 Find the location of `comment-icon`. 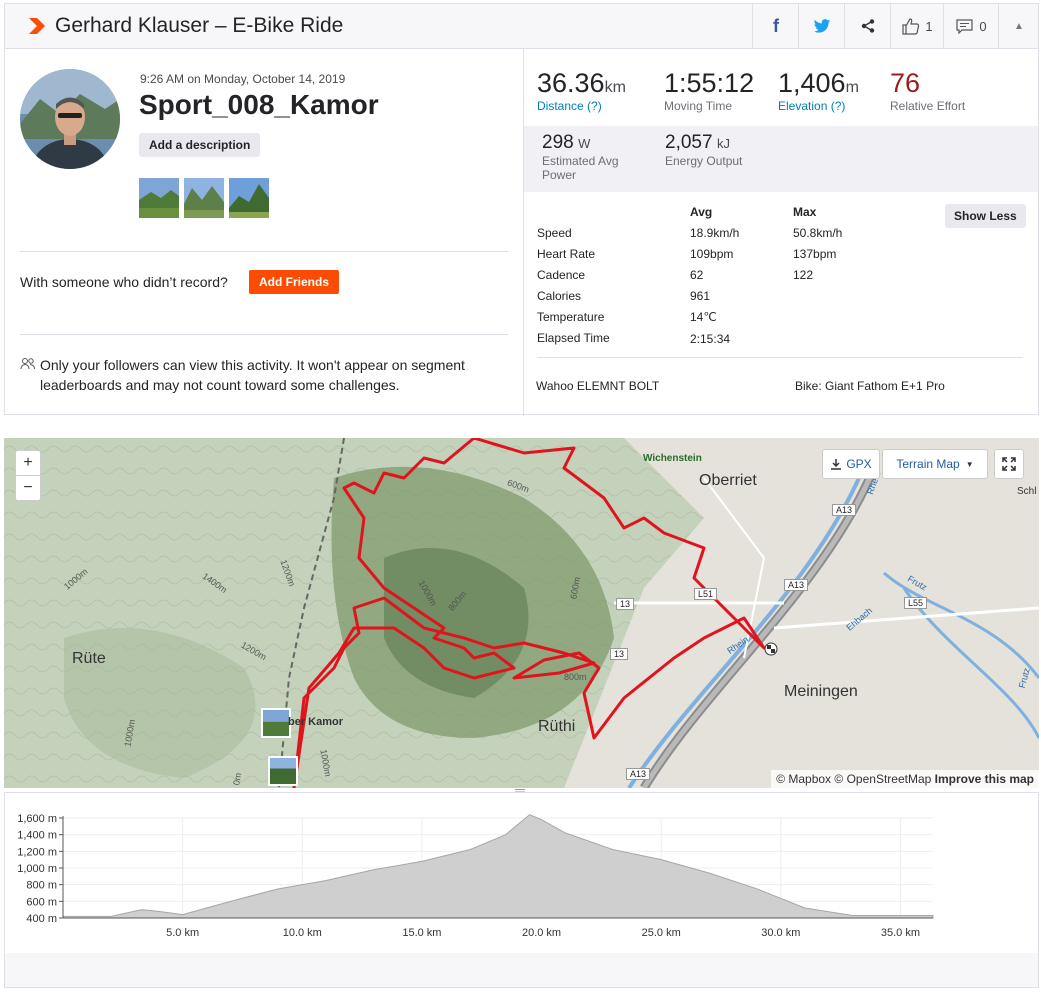

comment-icon is located at coordinates (964, 26).